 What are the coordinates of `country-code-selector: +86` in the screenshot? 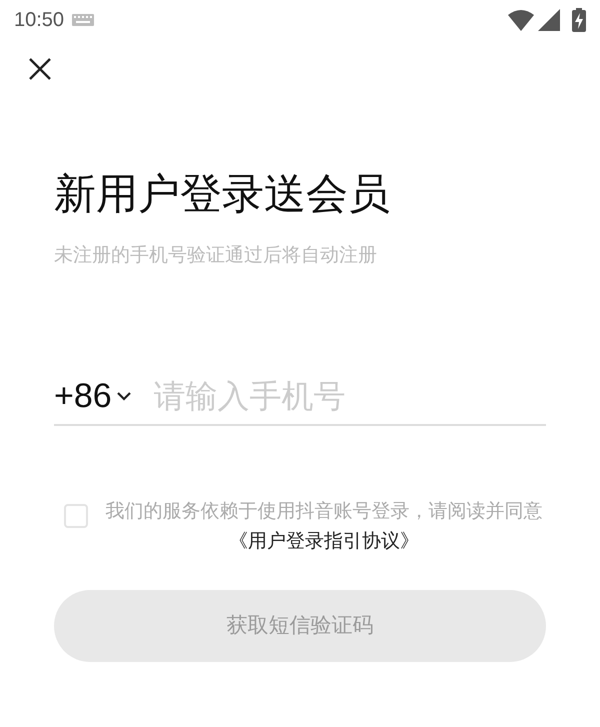 It's located at (83, 395).